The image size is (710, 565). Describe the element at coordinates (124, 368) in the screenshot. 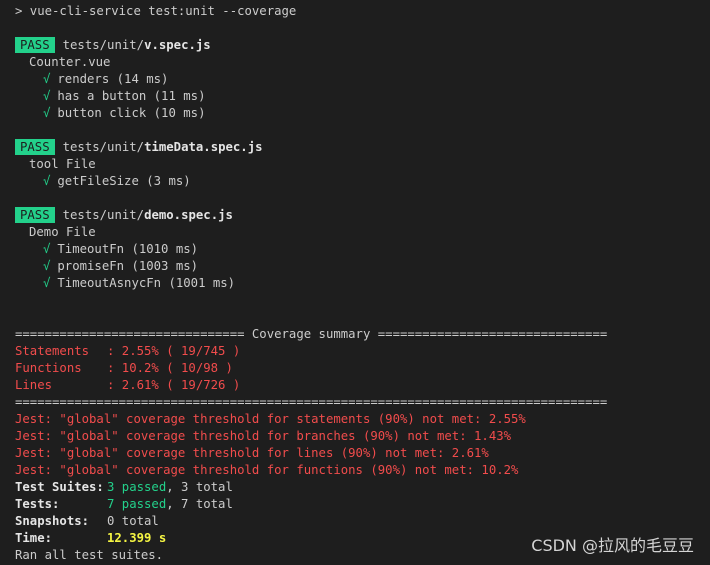

I see `coverage-row-functions: Functions: 10.2% ( 10/98 )` at that location.